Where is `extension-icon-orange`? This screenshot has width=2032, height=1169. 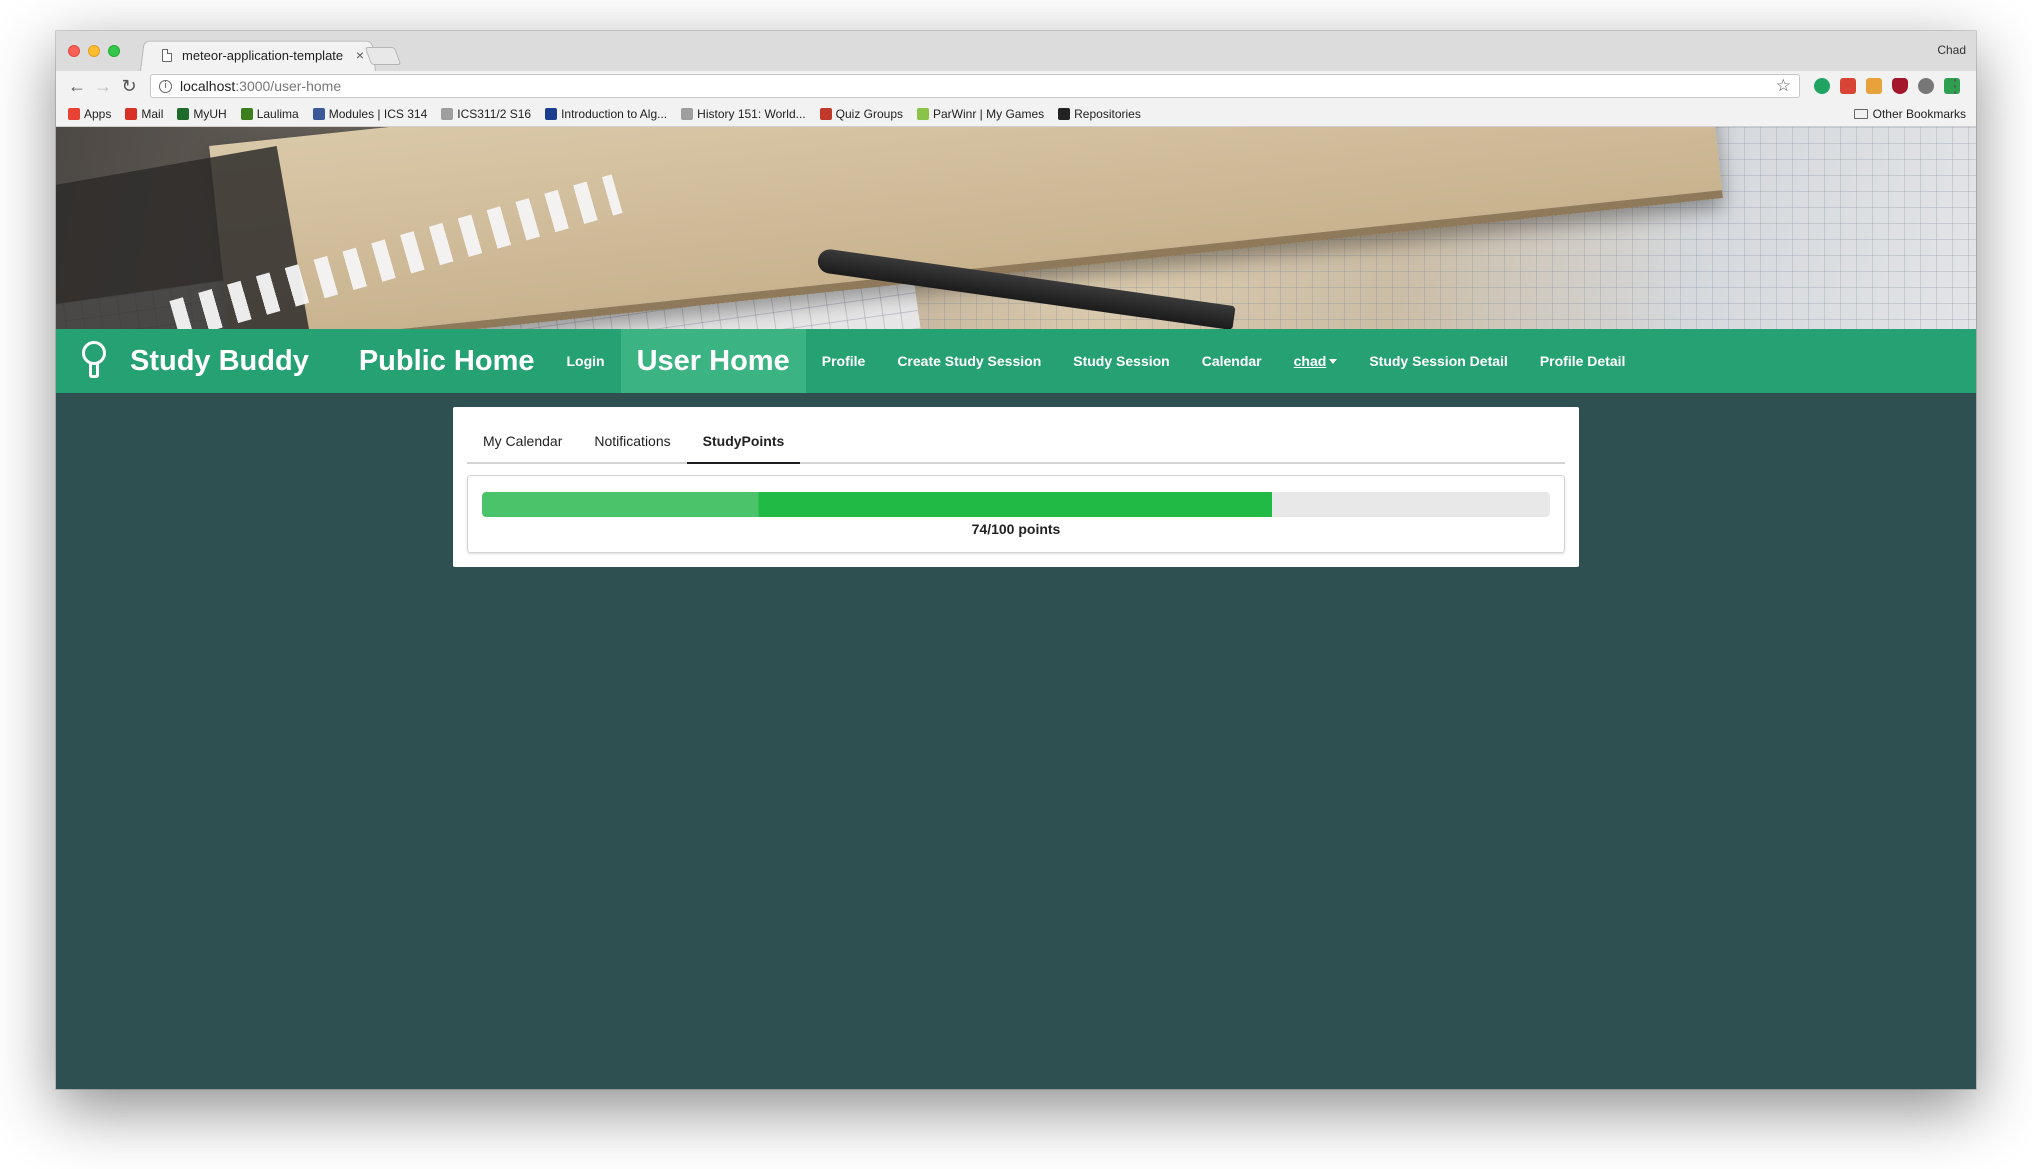
extension-icon-orange is located at coordinates (1874, 86).